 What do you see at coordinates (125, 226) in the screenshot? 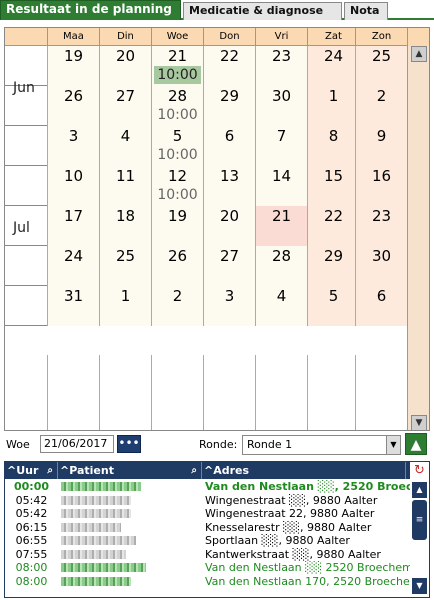
I see `calendar-day-cell: 18` at bounding box center [125, 226].